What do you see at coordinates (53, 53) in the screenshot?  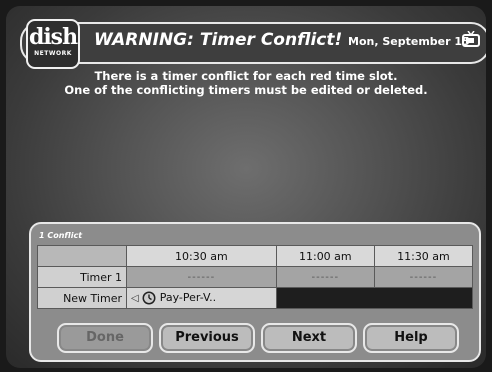 I see `logo-sub-text: NETWORK` at bounding box center [53, 53].